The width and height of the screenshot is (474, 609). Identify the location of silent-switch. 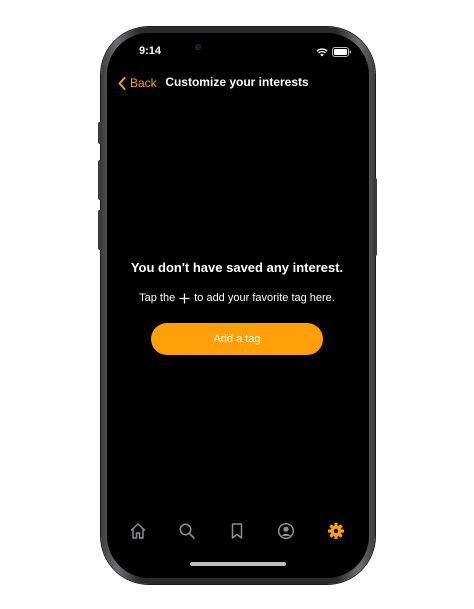
(100, 133).